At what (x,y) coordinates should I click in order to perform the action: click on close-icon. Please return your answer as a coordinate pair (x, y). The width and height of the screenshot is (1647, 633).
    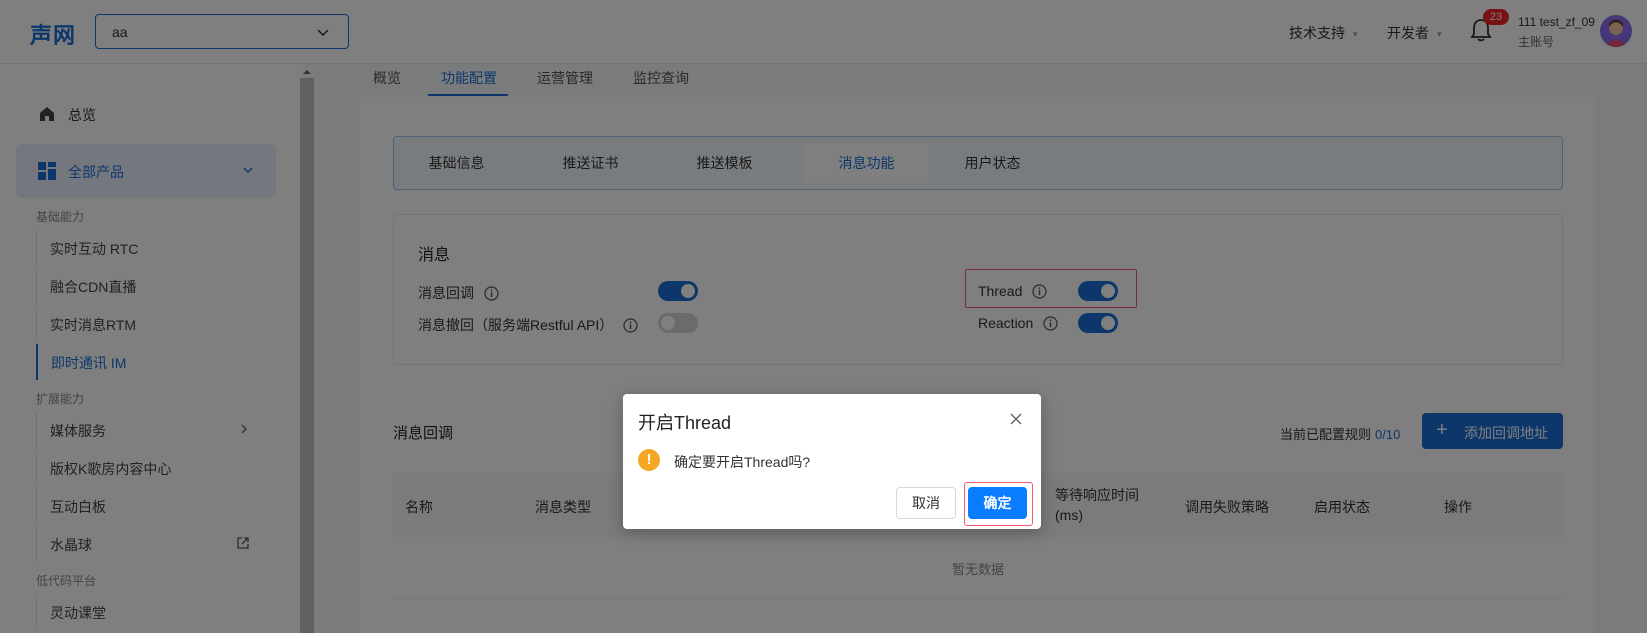
    Looking at the image, I should click on (1016, 419).